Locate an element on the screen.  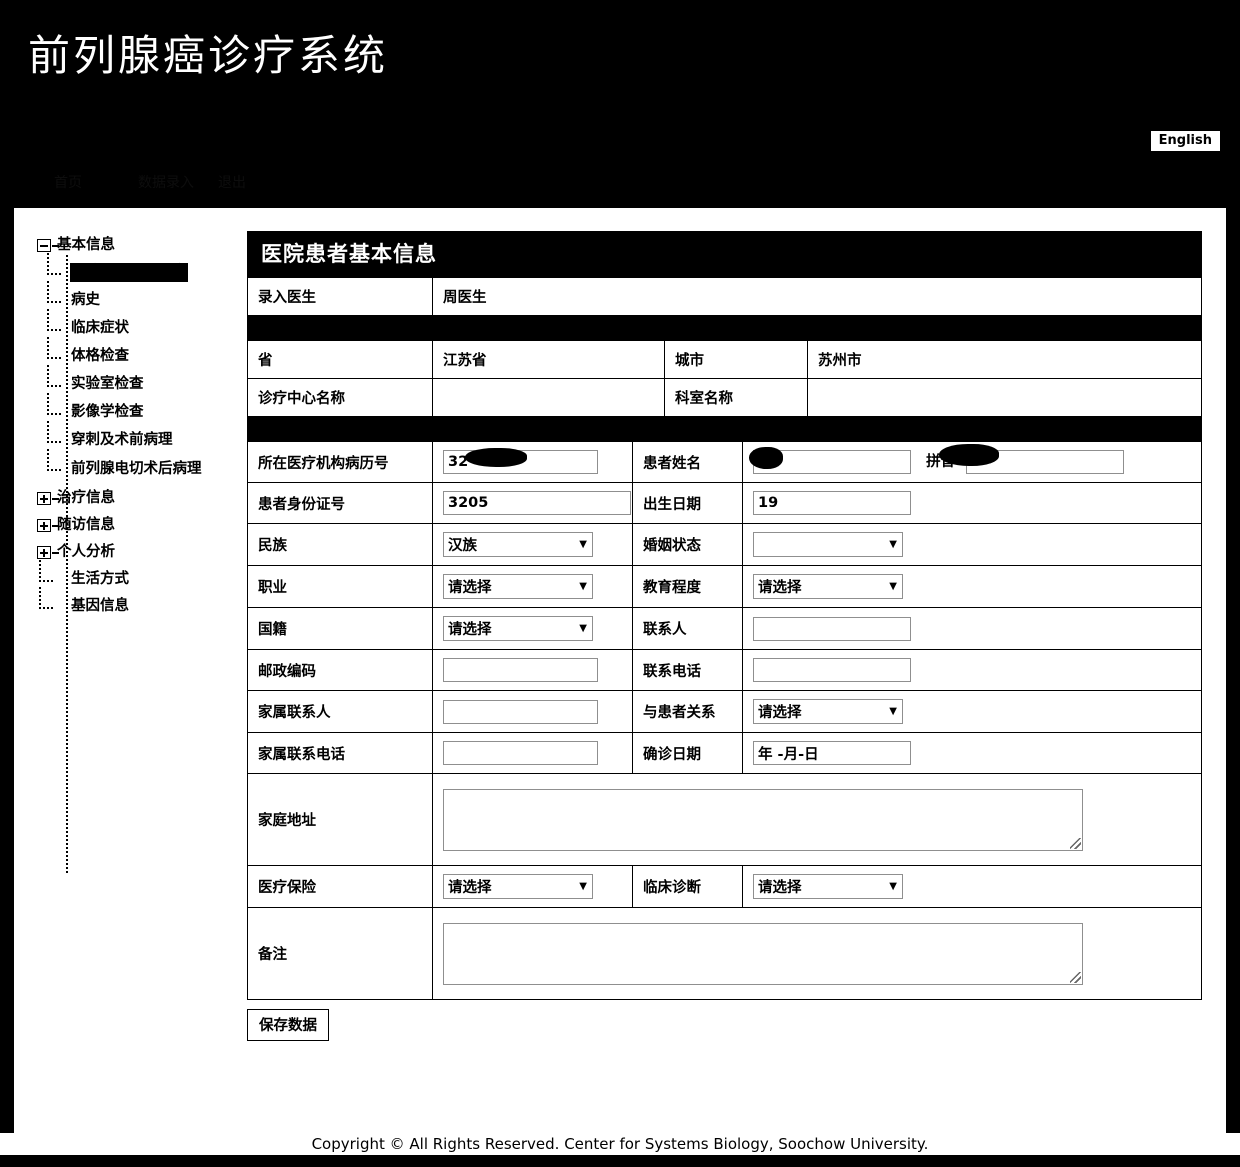
occupation-select: 请选择 ▼ is located at coordinates (518, 586).